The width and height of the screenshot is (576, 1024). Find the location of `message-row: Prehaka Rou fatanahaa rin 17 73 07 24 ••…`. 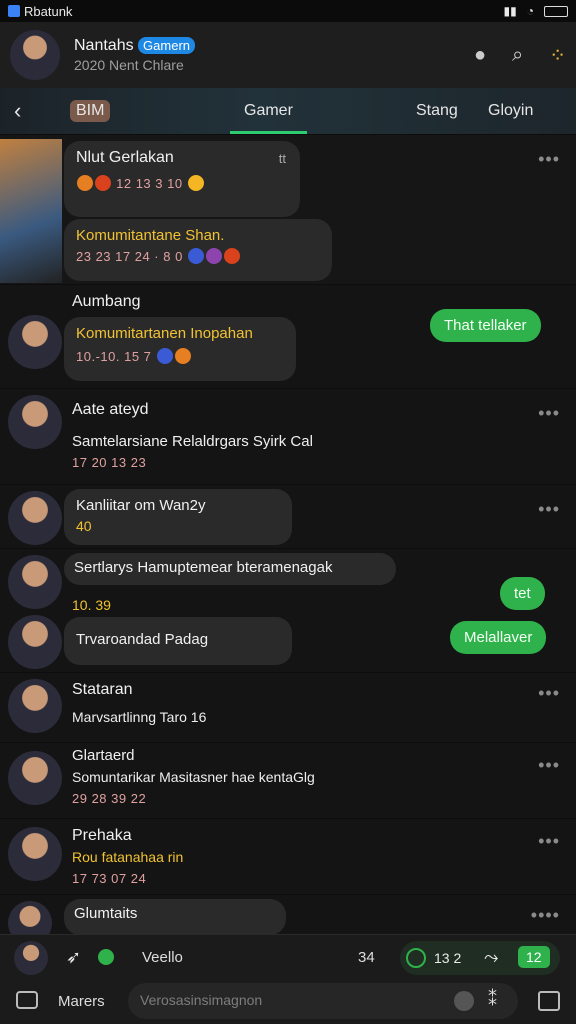

message-row: Prehaka Rou fatanahaa rin 17 73 07 24 ••… is located at coordinates (288, 856).